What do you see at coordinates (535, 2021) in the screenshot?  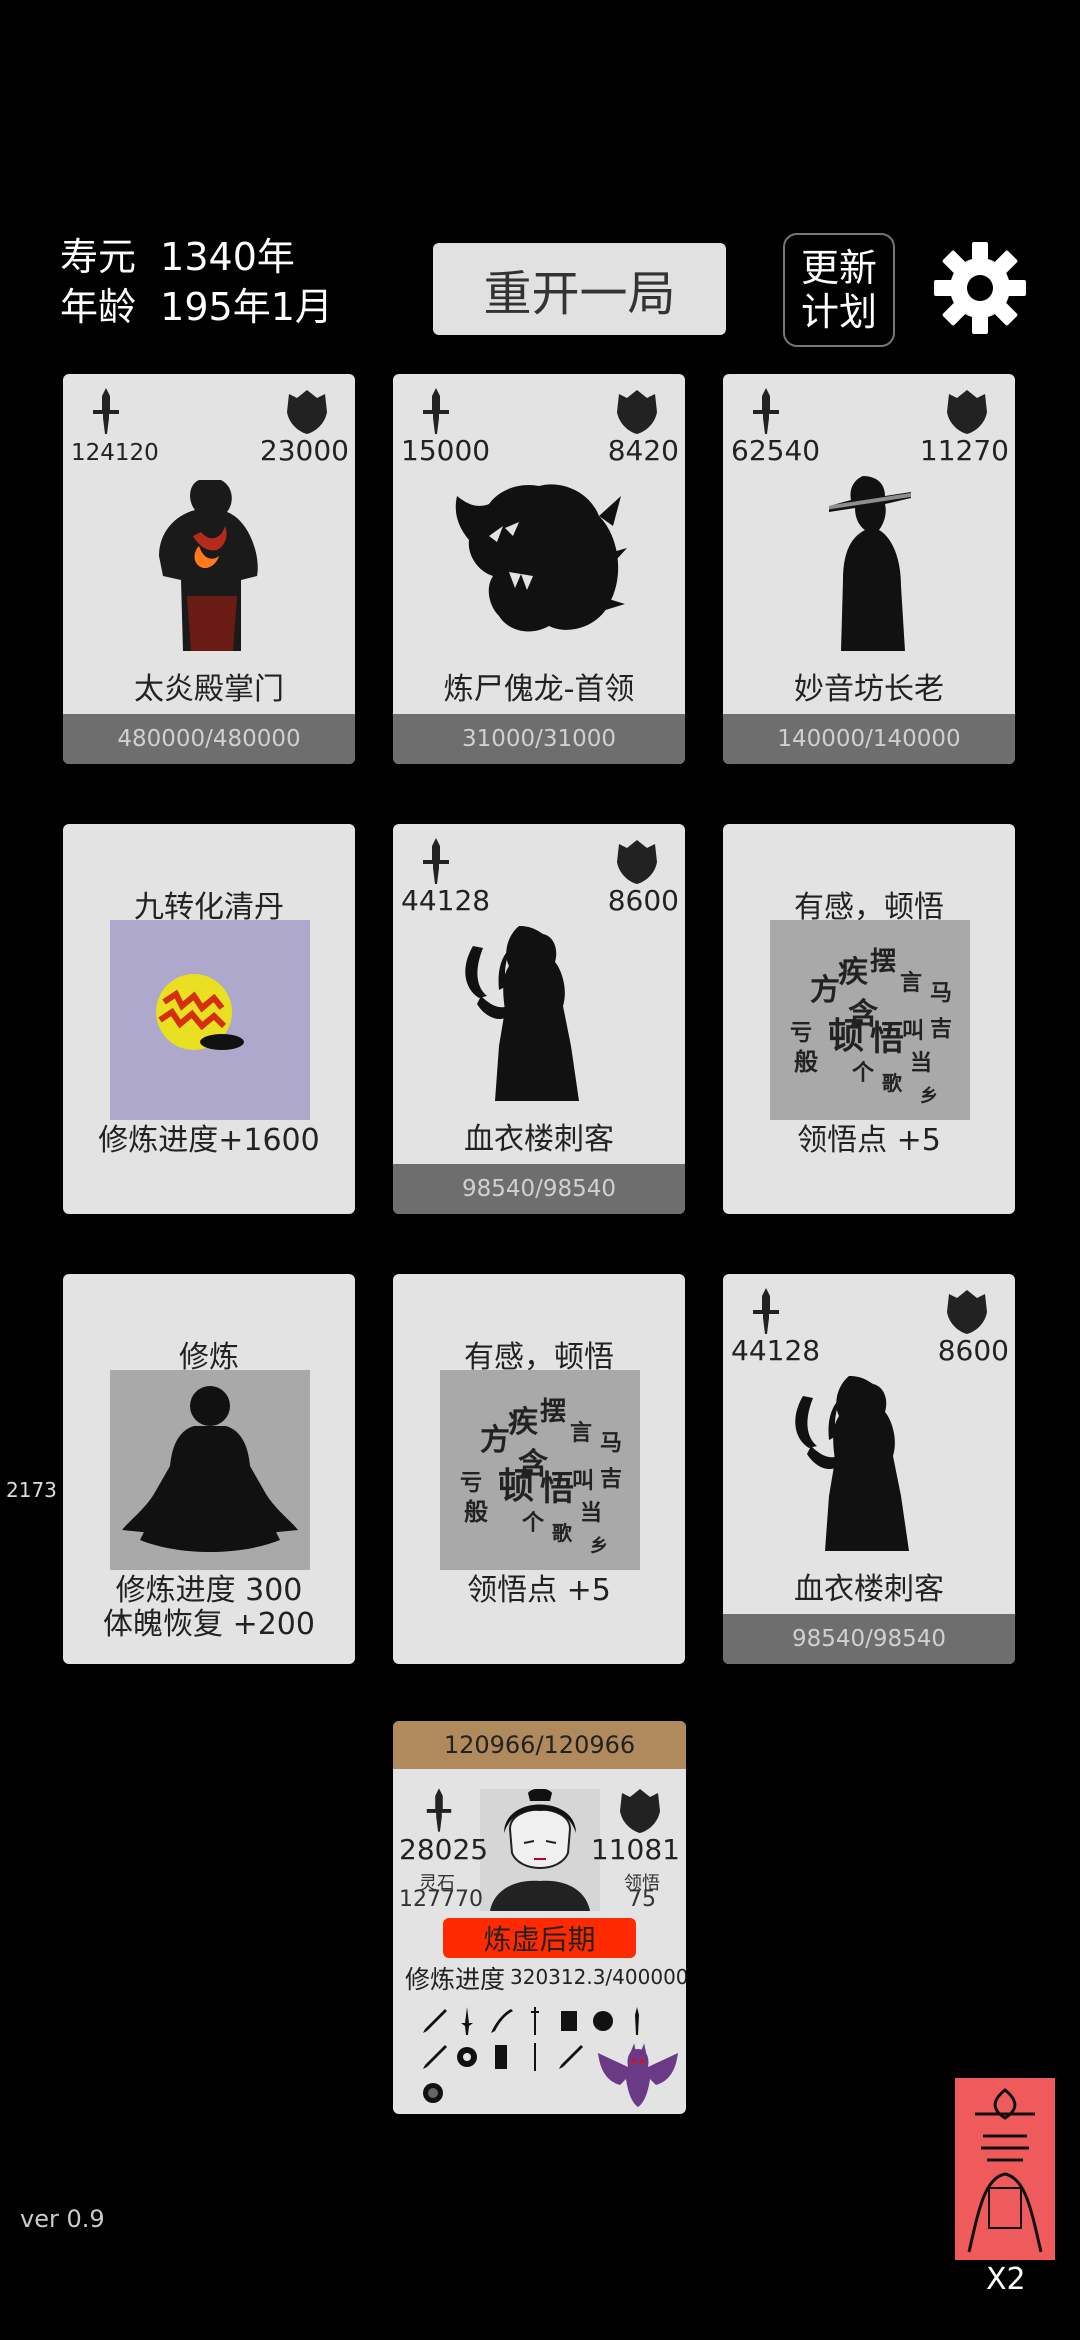 I see `staff-item-icon` at bounding box center [535, 2021].